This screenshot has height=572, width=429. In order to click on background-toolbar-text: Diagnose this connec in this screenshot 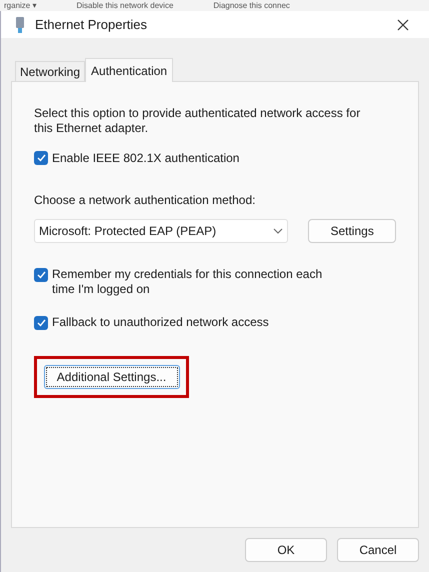, I will do `click(251, 5)`.